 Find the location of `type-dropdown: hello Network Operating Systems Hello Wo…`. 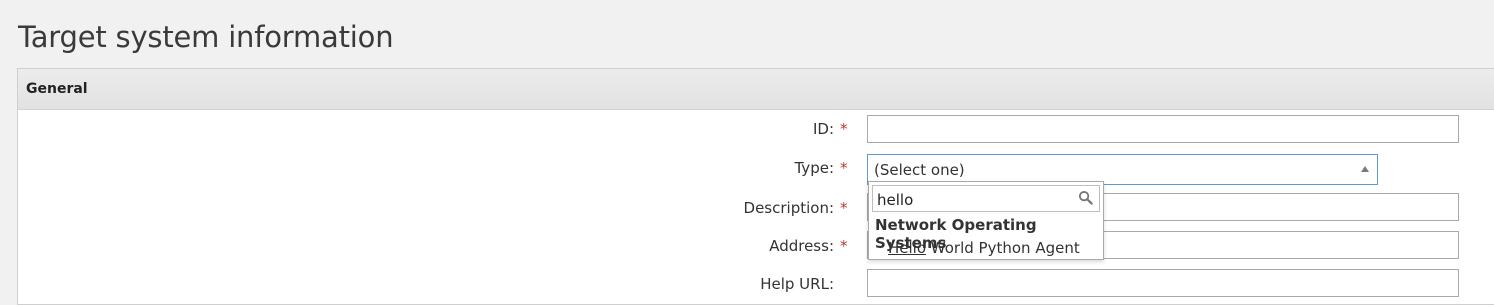

type-dropdown: hello Network Operating Systems Hello Wo… is located at coordinates (986, 220).